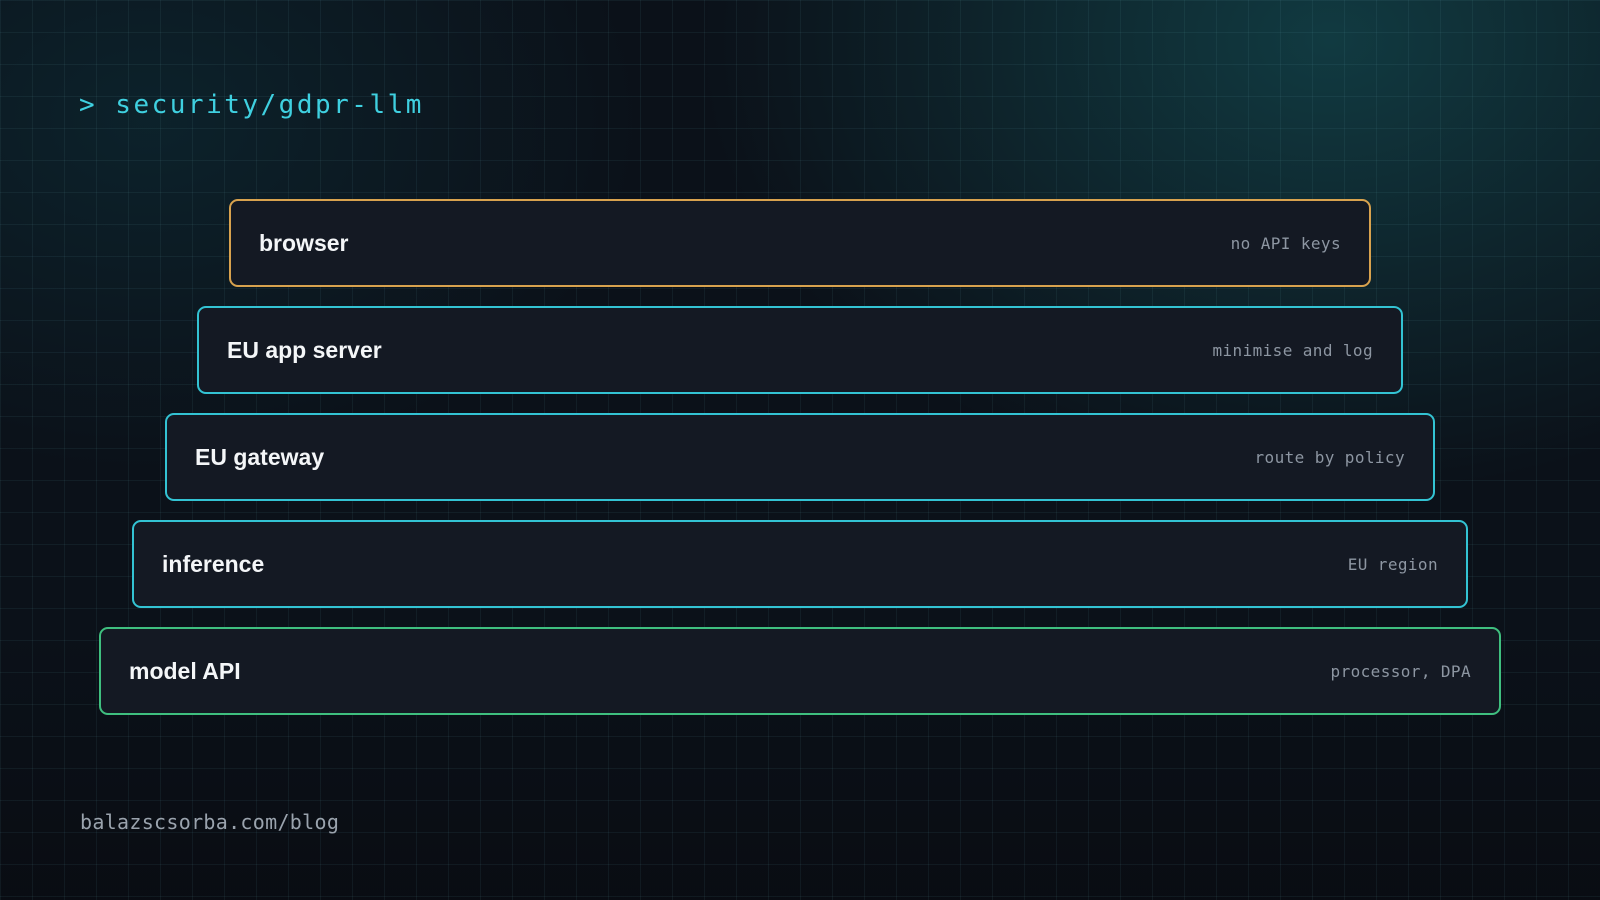  Describe the element at coordinates (800, 671) in the screenshot. I see `layer-model-api: model API processor, DPA` at that location.